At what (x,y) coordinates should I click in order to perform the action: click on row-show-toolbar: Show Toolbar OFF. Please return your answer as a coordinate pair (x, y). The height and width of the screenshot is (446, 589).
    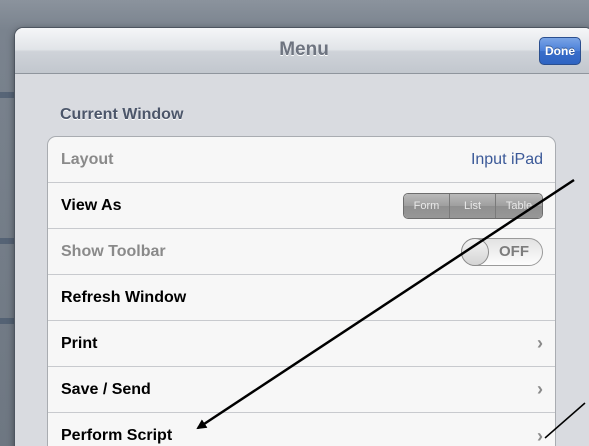
    Looking at the image, I should click on (301, 252).